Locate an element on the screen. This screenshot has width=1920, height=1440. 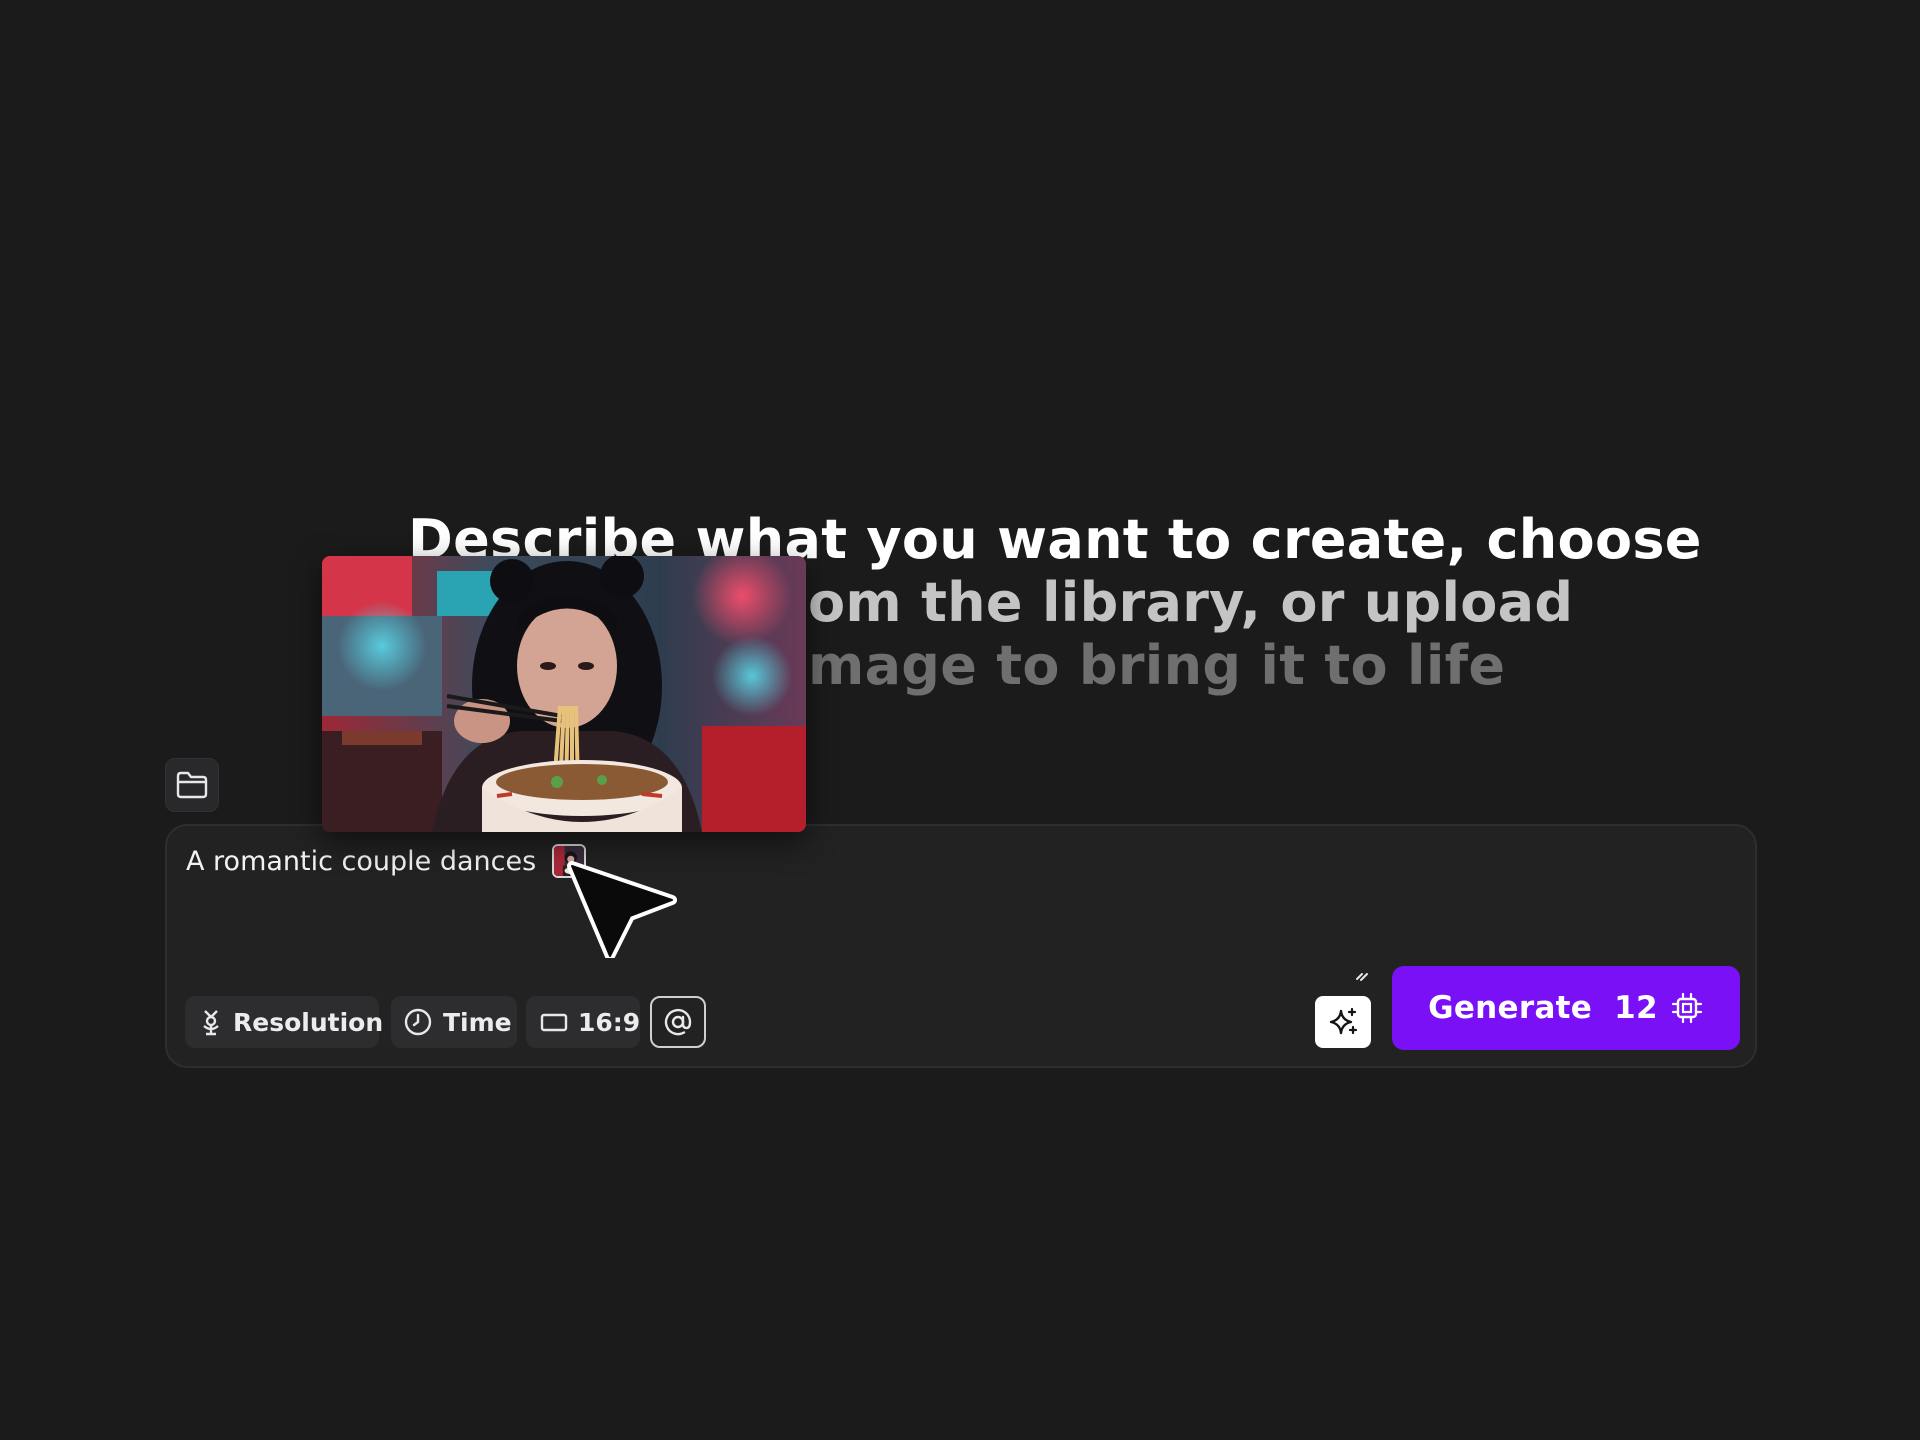
resolution-label: Resolution is located at coordinates (308, 1022).